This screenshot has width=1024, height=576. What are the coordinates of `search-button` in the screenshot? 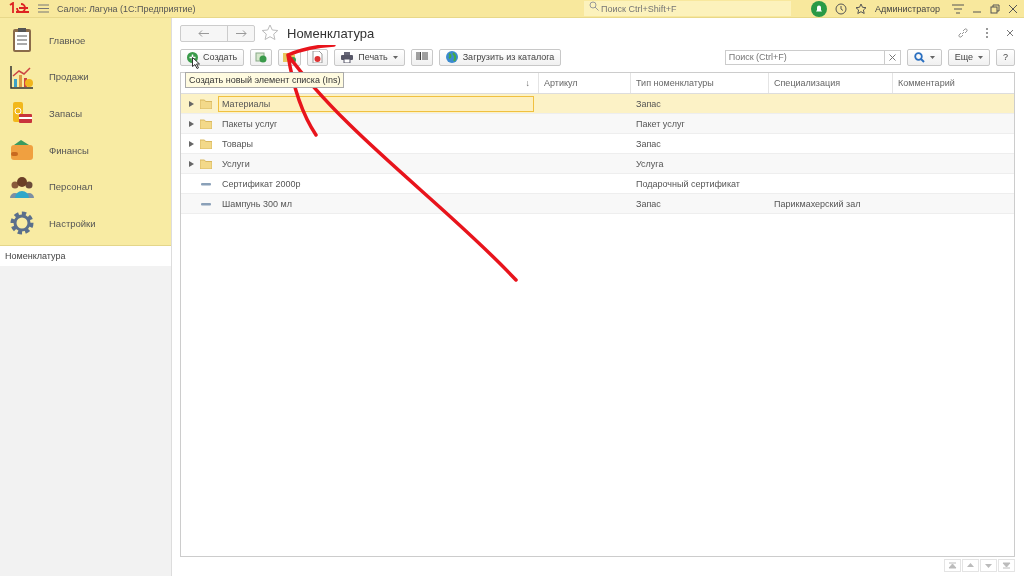 It's located at (924, 57).